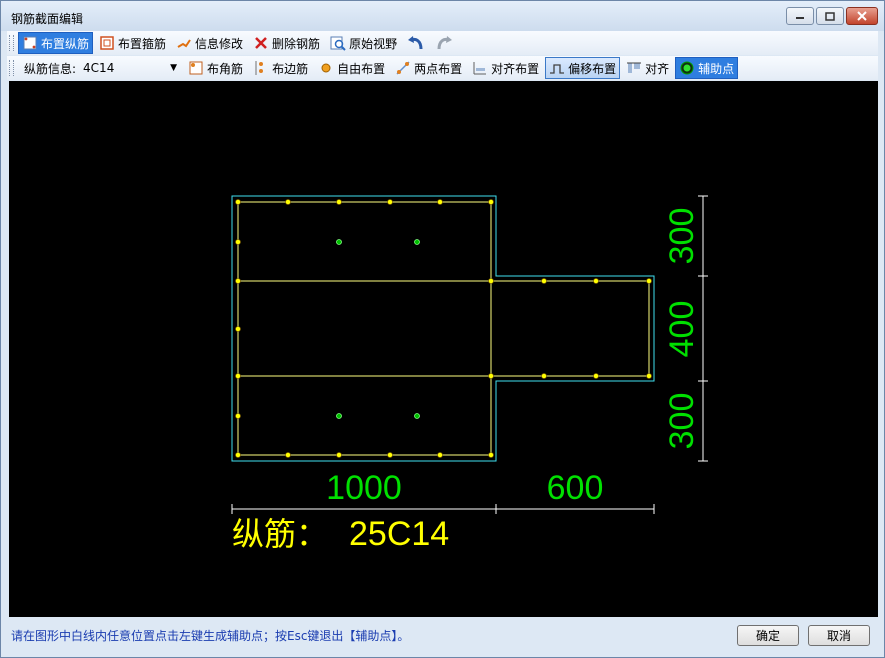 Image resolution: width=885 pixels, height=658 pixels. Describe the element at coordinates (225, 68) in the screenshot. I see `button-label: 布角筋` at that location.